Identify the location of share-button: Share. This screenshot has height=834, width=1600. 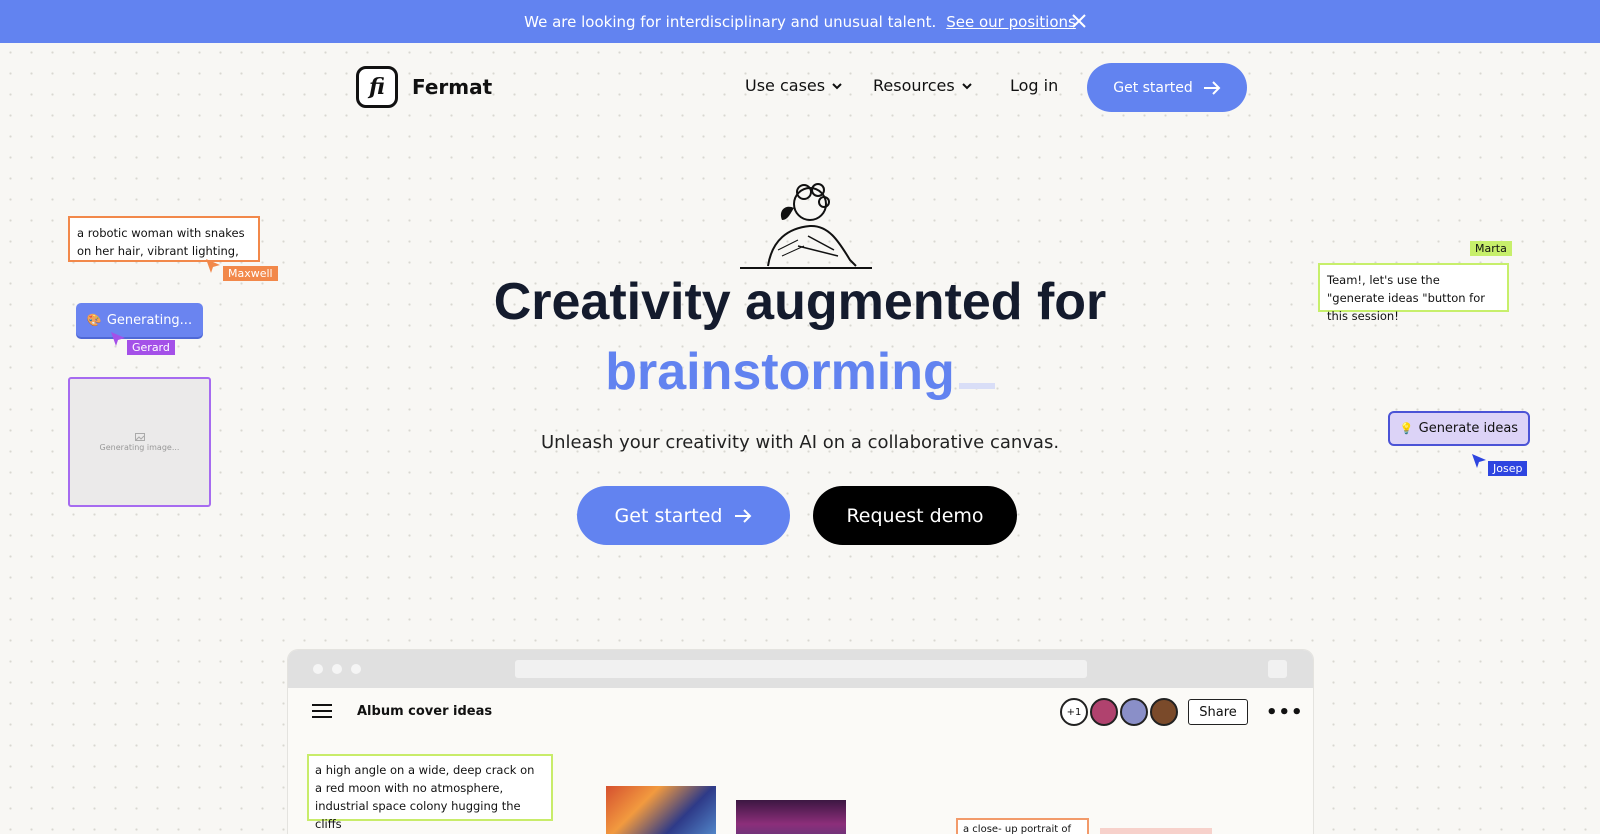
(1218, 712).